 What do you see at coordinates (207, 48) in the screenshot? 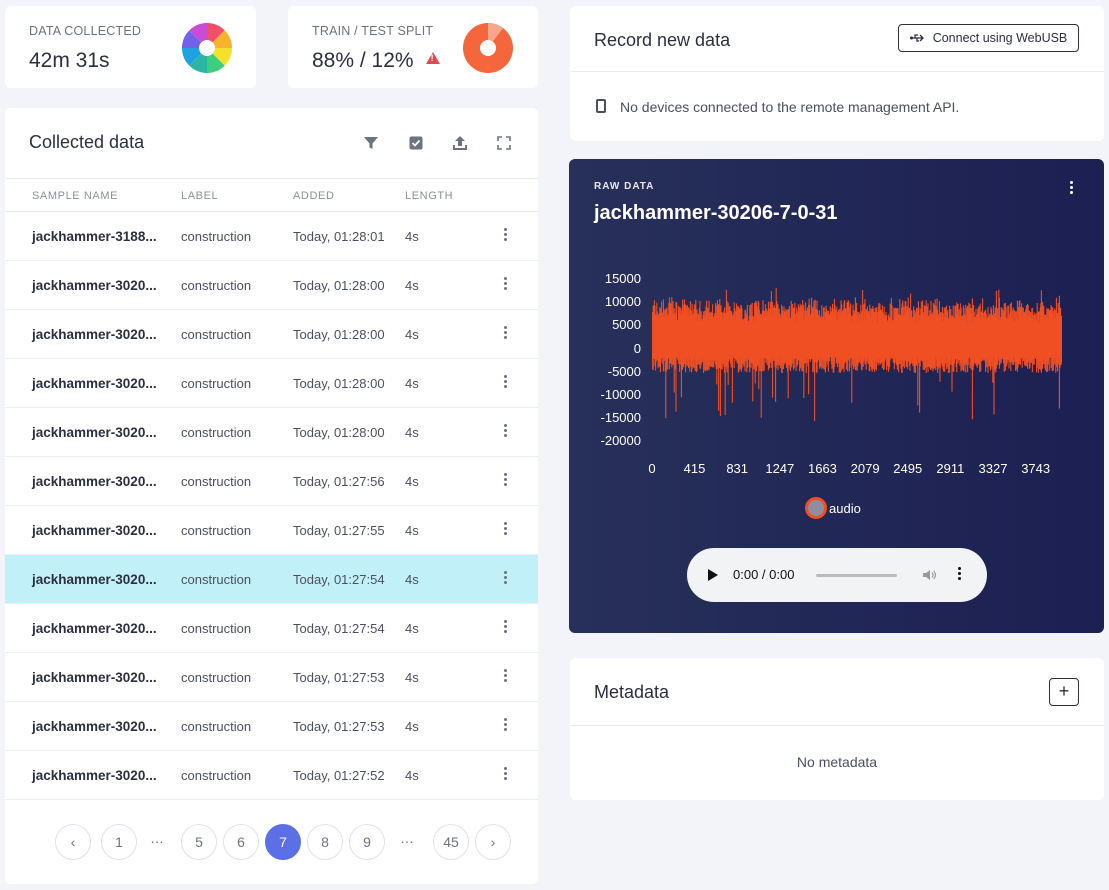
I see `data-collected-pie-icon` at bounding box center [207, 48].